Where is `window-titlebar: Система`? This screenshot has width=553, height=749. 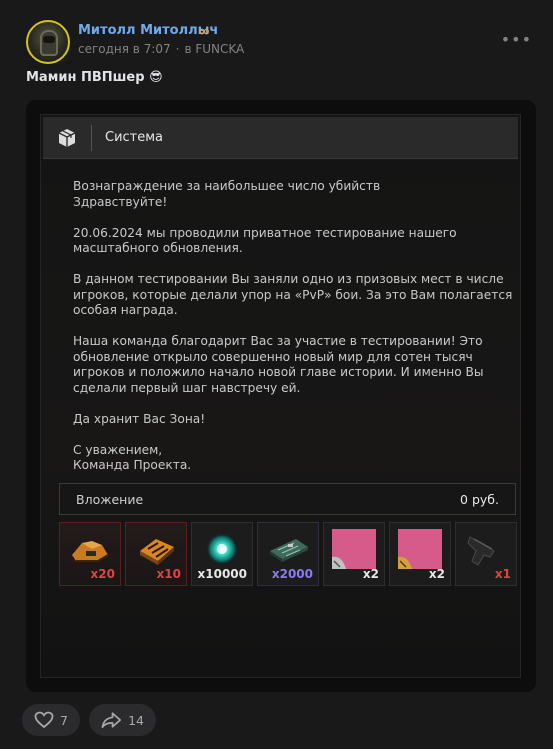 window-titlebar: Система is located at coordinates (280, 138).